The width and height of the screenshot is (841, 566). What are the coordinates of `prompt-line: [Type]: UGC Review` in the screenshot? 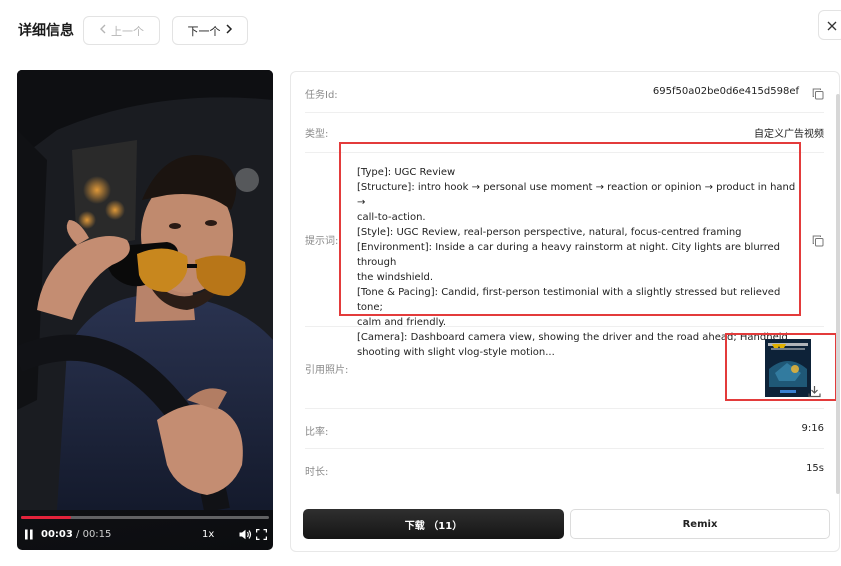 It's located at (406, 172).